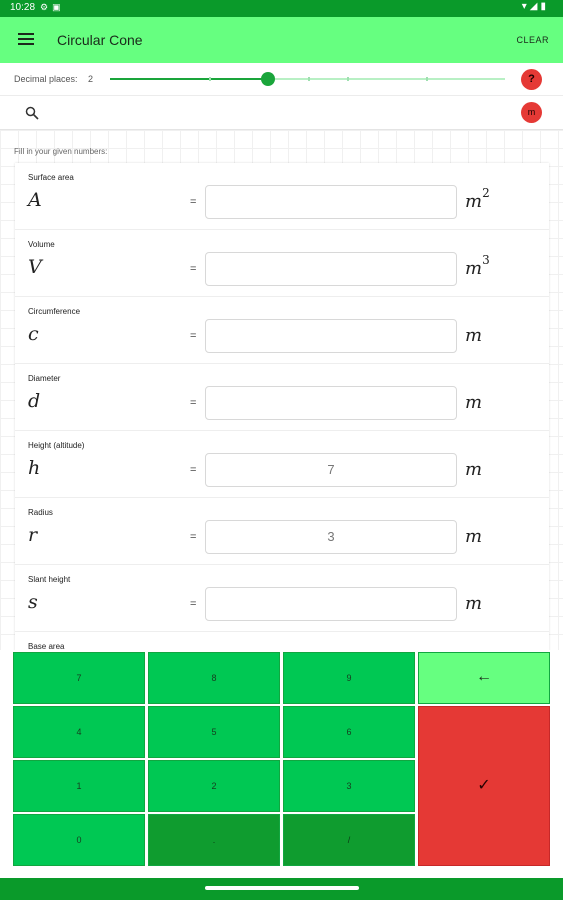  Describe the element at coordinates (331, 604) in the screenshot. I see `slant-height-input` at that location.